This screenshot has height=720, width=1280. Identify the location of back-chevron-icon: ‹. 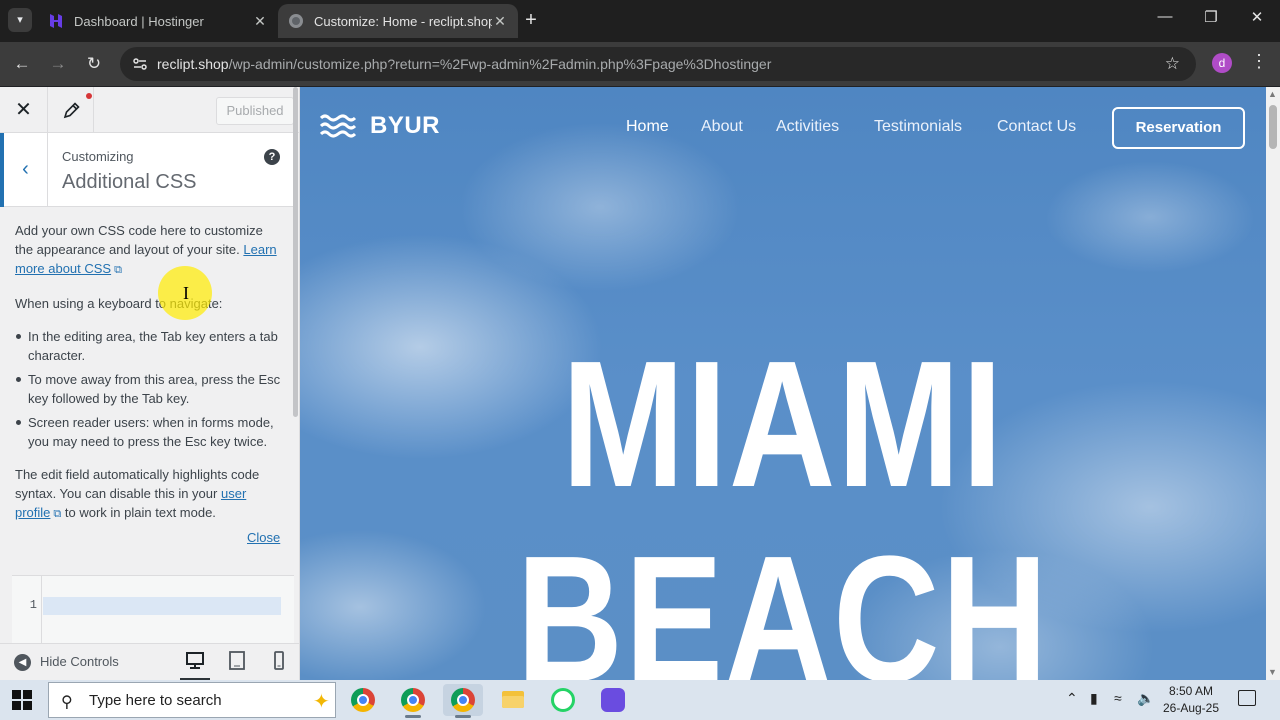
(24, 170).